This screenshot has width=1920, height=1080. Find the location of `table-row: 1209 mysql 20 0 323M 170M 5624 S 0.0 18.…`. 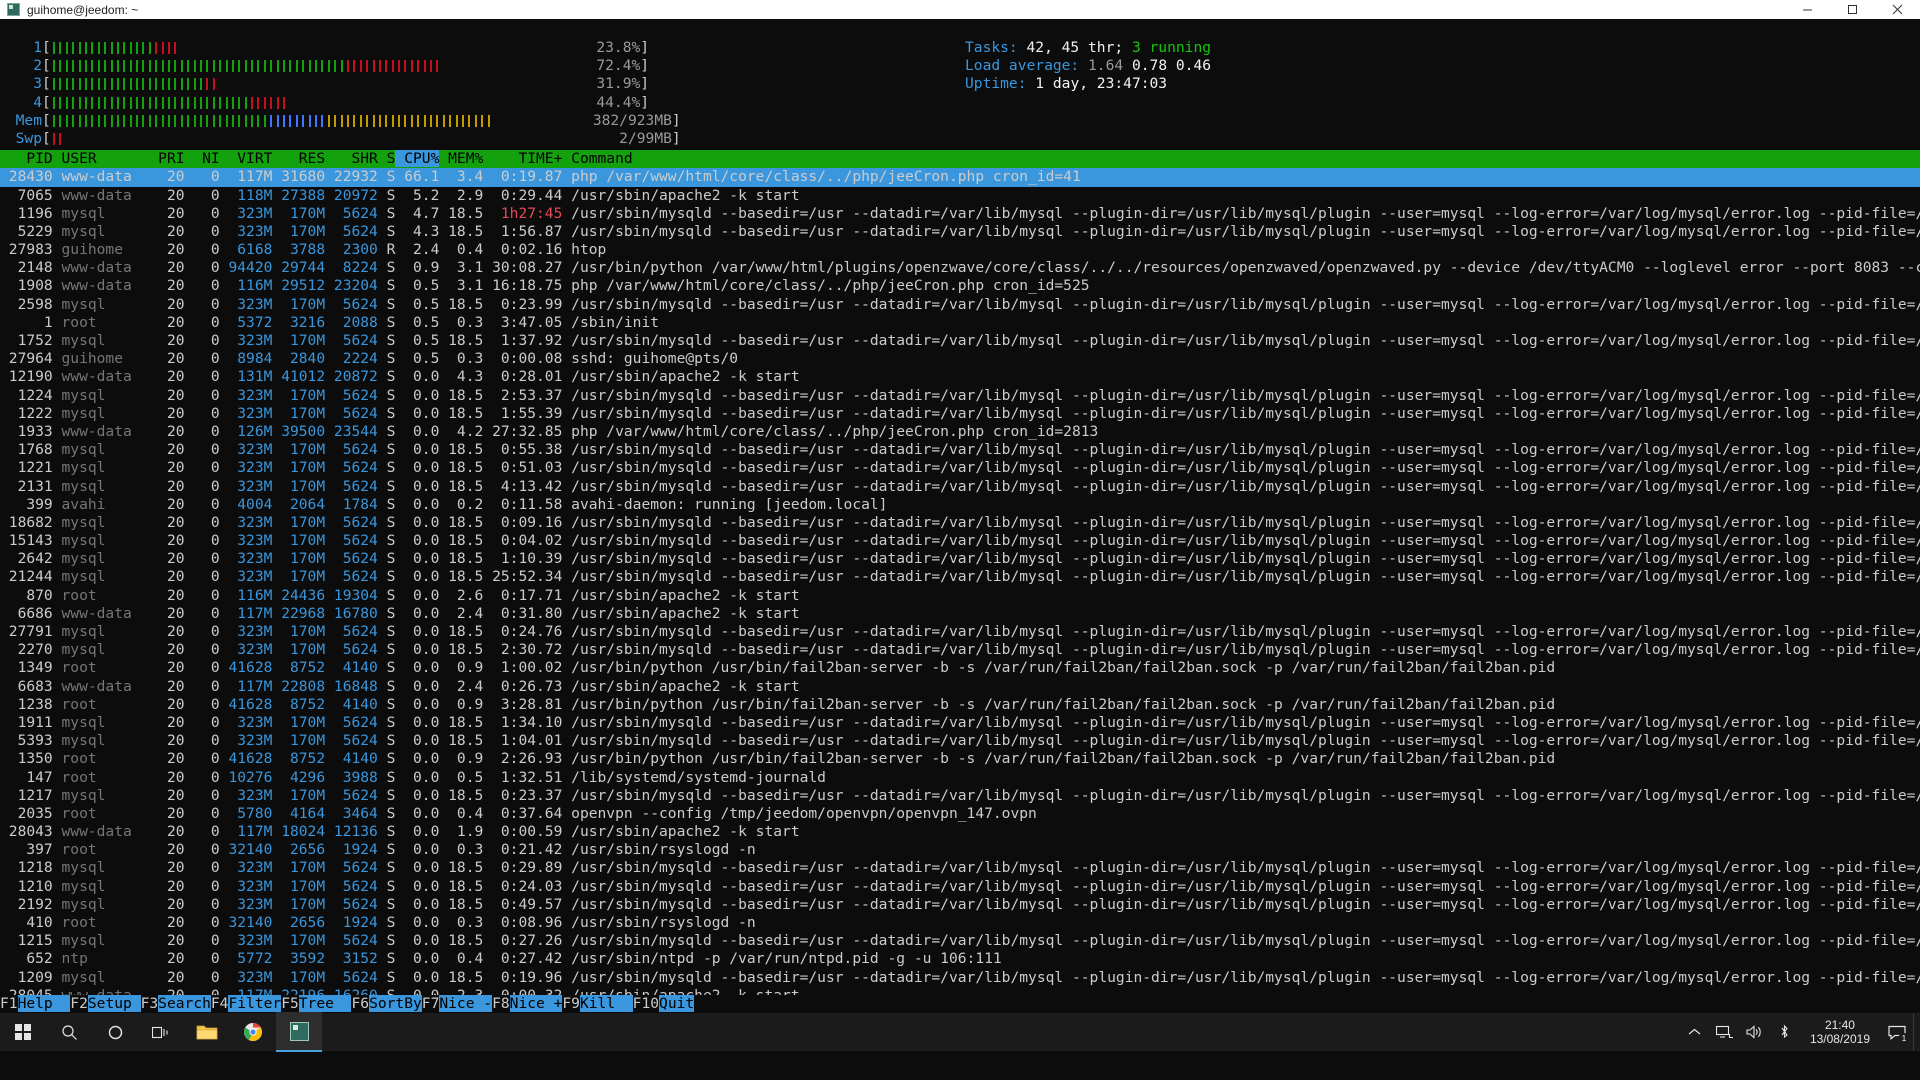

table-row: 1209 mysql 20 0 323M 170M 5624 S 0.0 18.… is located at coordinates (960, 978).